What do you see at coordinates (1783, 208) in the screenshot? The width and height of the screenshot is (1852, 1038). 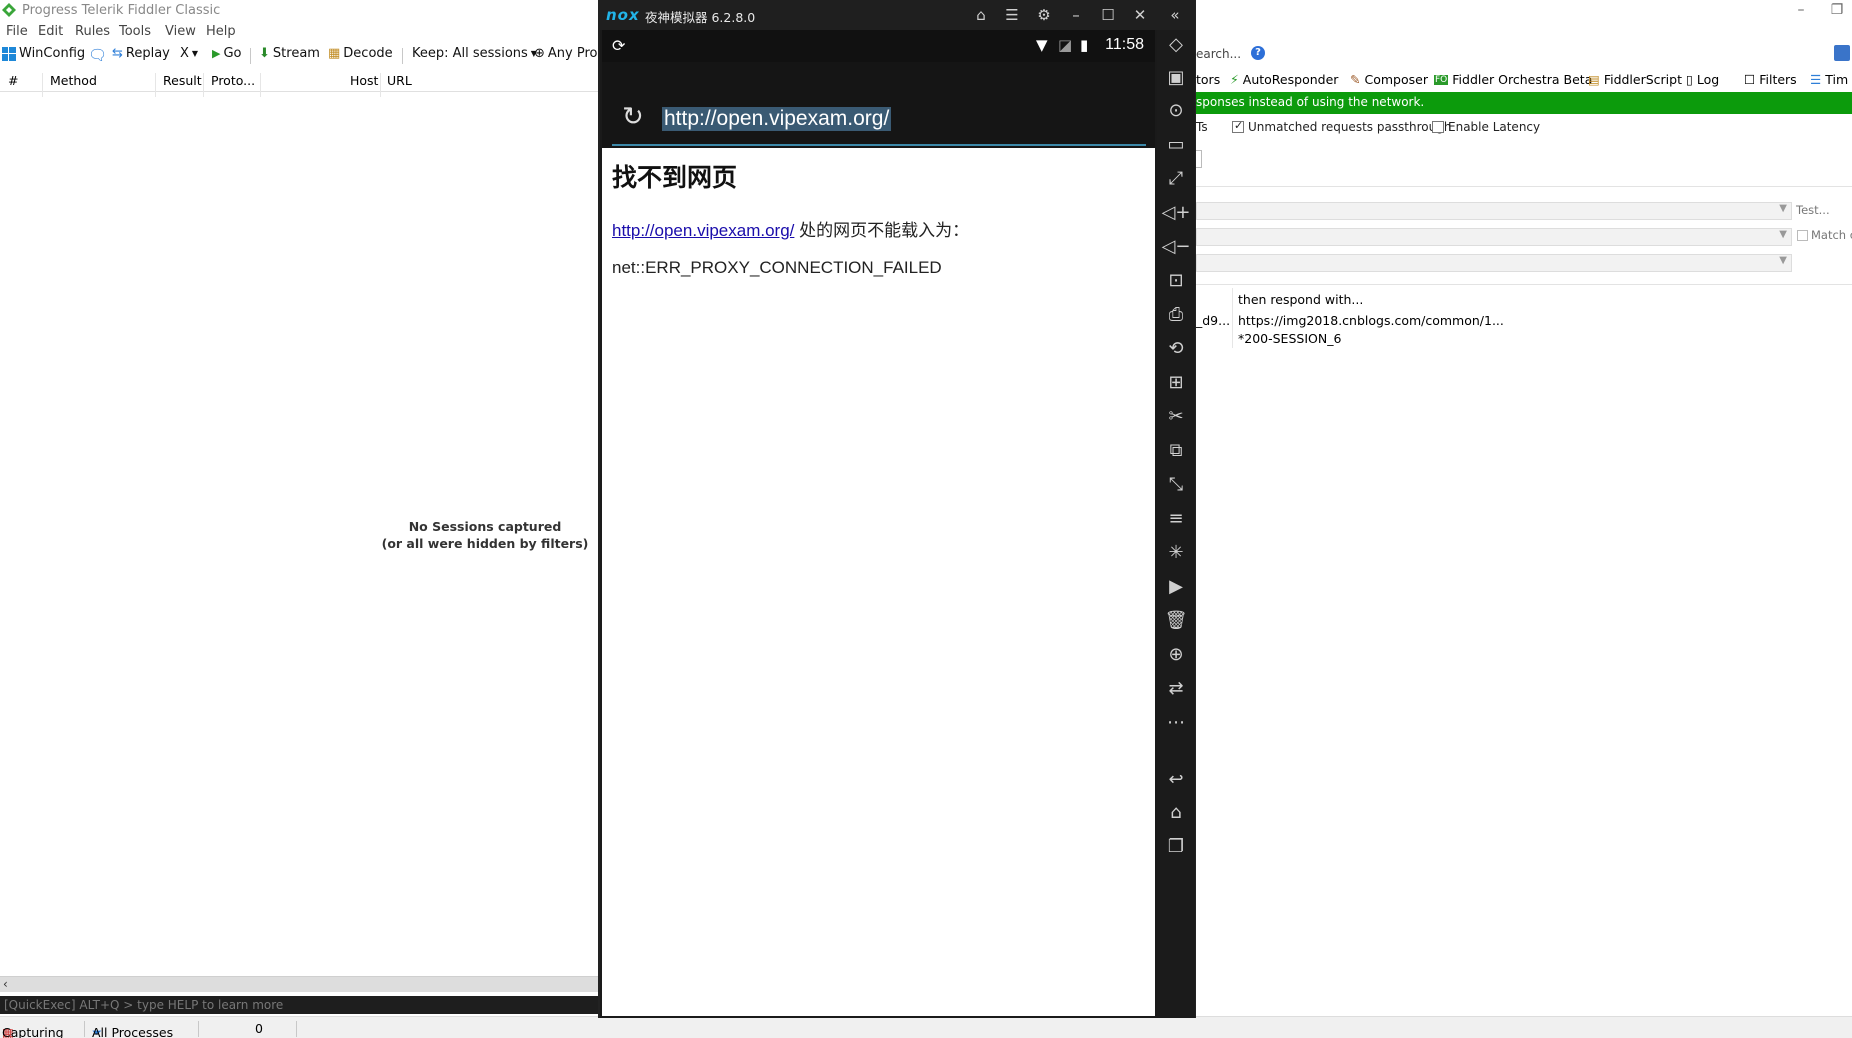 I see `dropdown-arrow-icon: ▼` at bounding box center [1783, 208].